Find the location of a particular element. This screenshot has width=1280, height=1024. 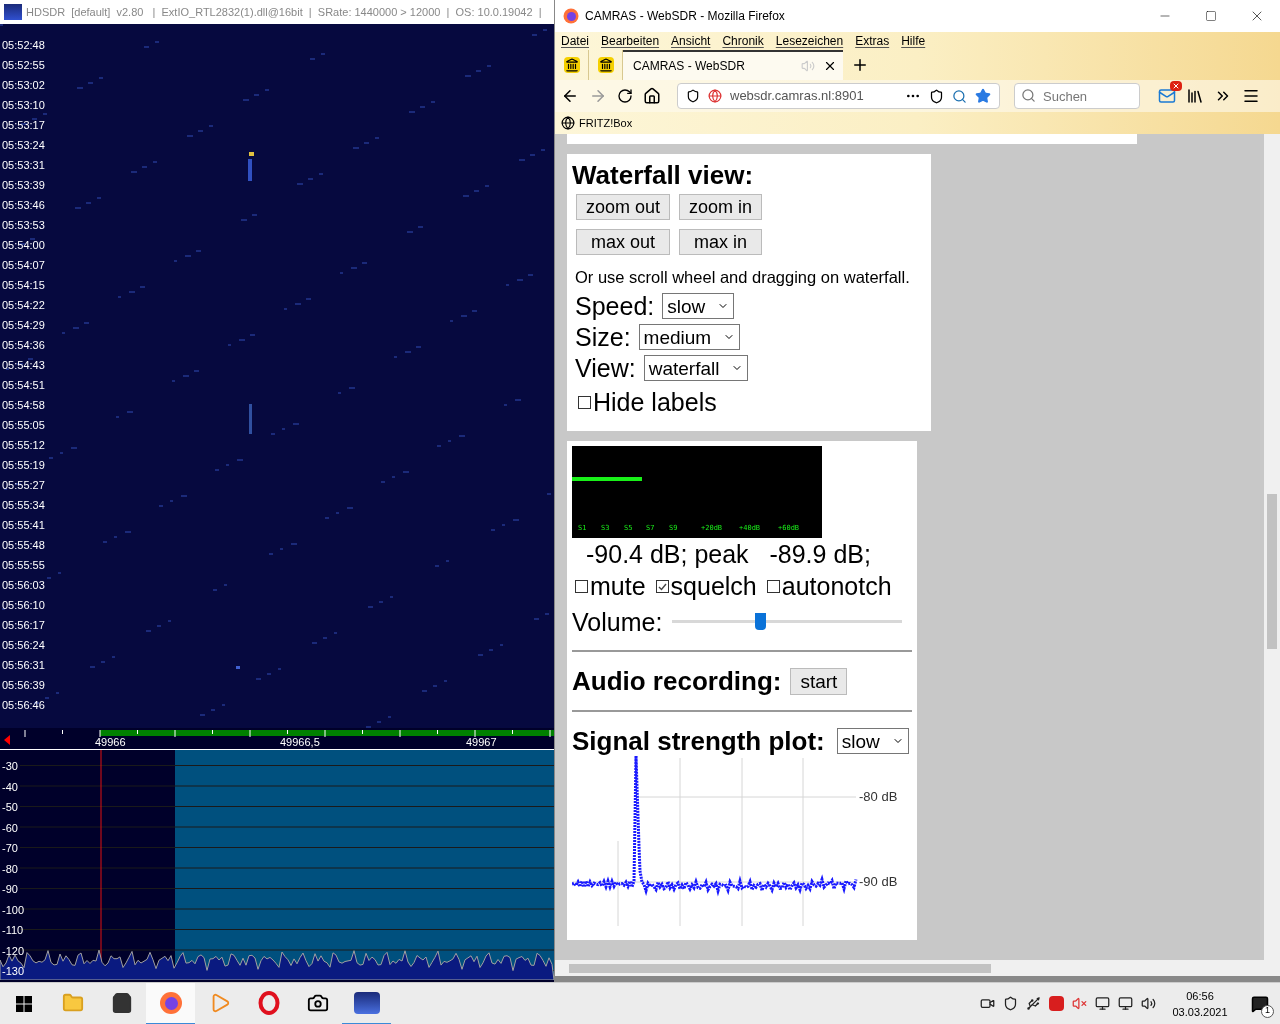

checkbox-label: autonotch is located at coordinates (836, 586).